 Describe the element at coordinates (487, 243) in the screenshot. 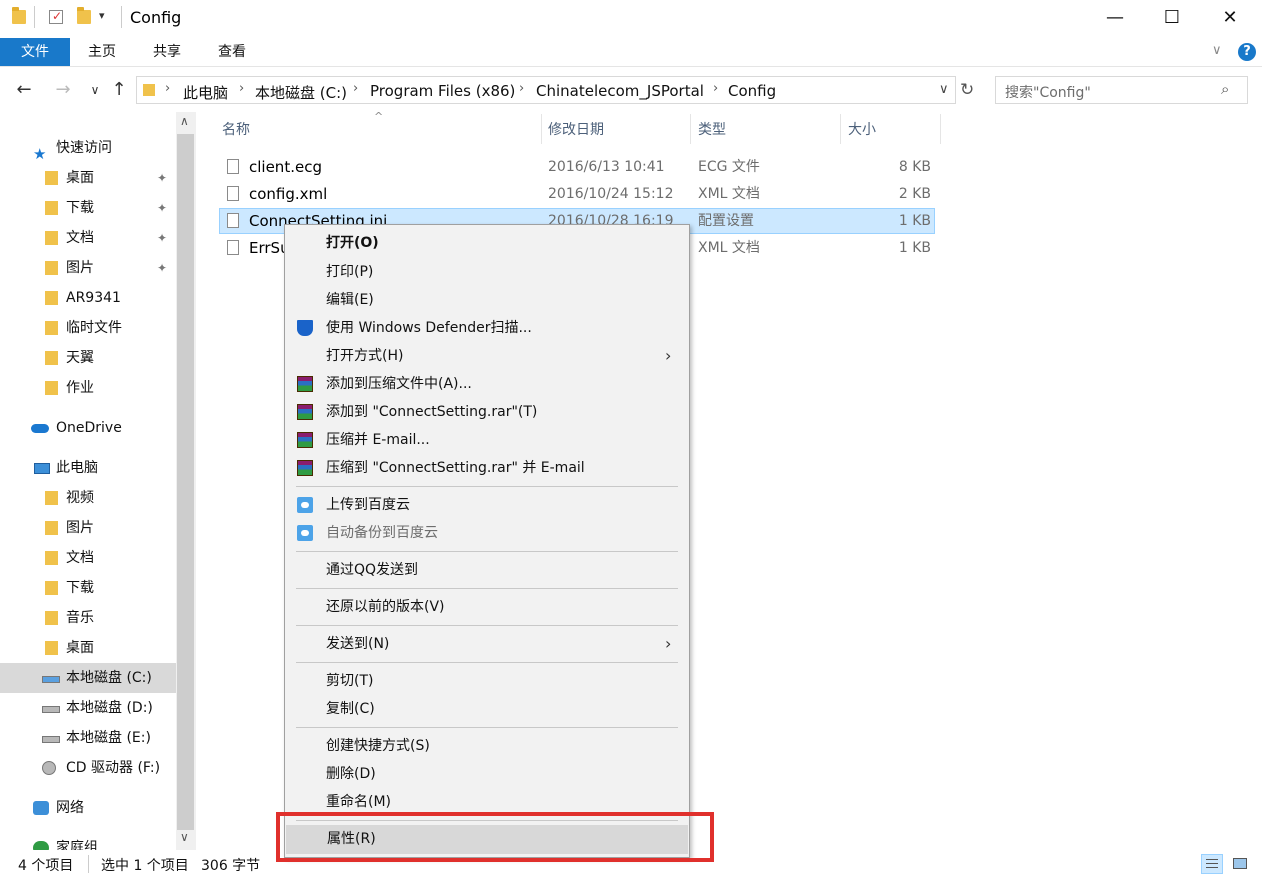

I see `menu-item-open: 打开(O)` at that location.